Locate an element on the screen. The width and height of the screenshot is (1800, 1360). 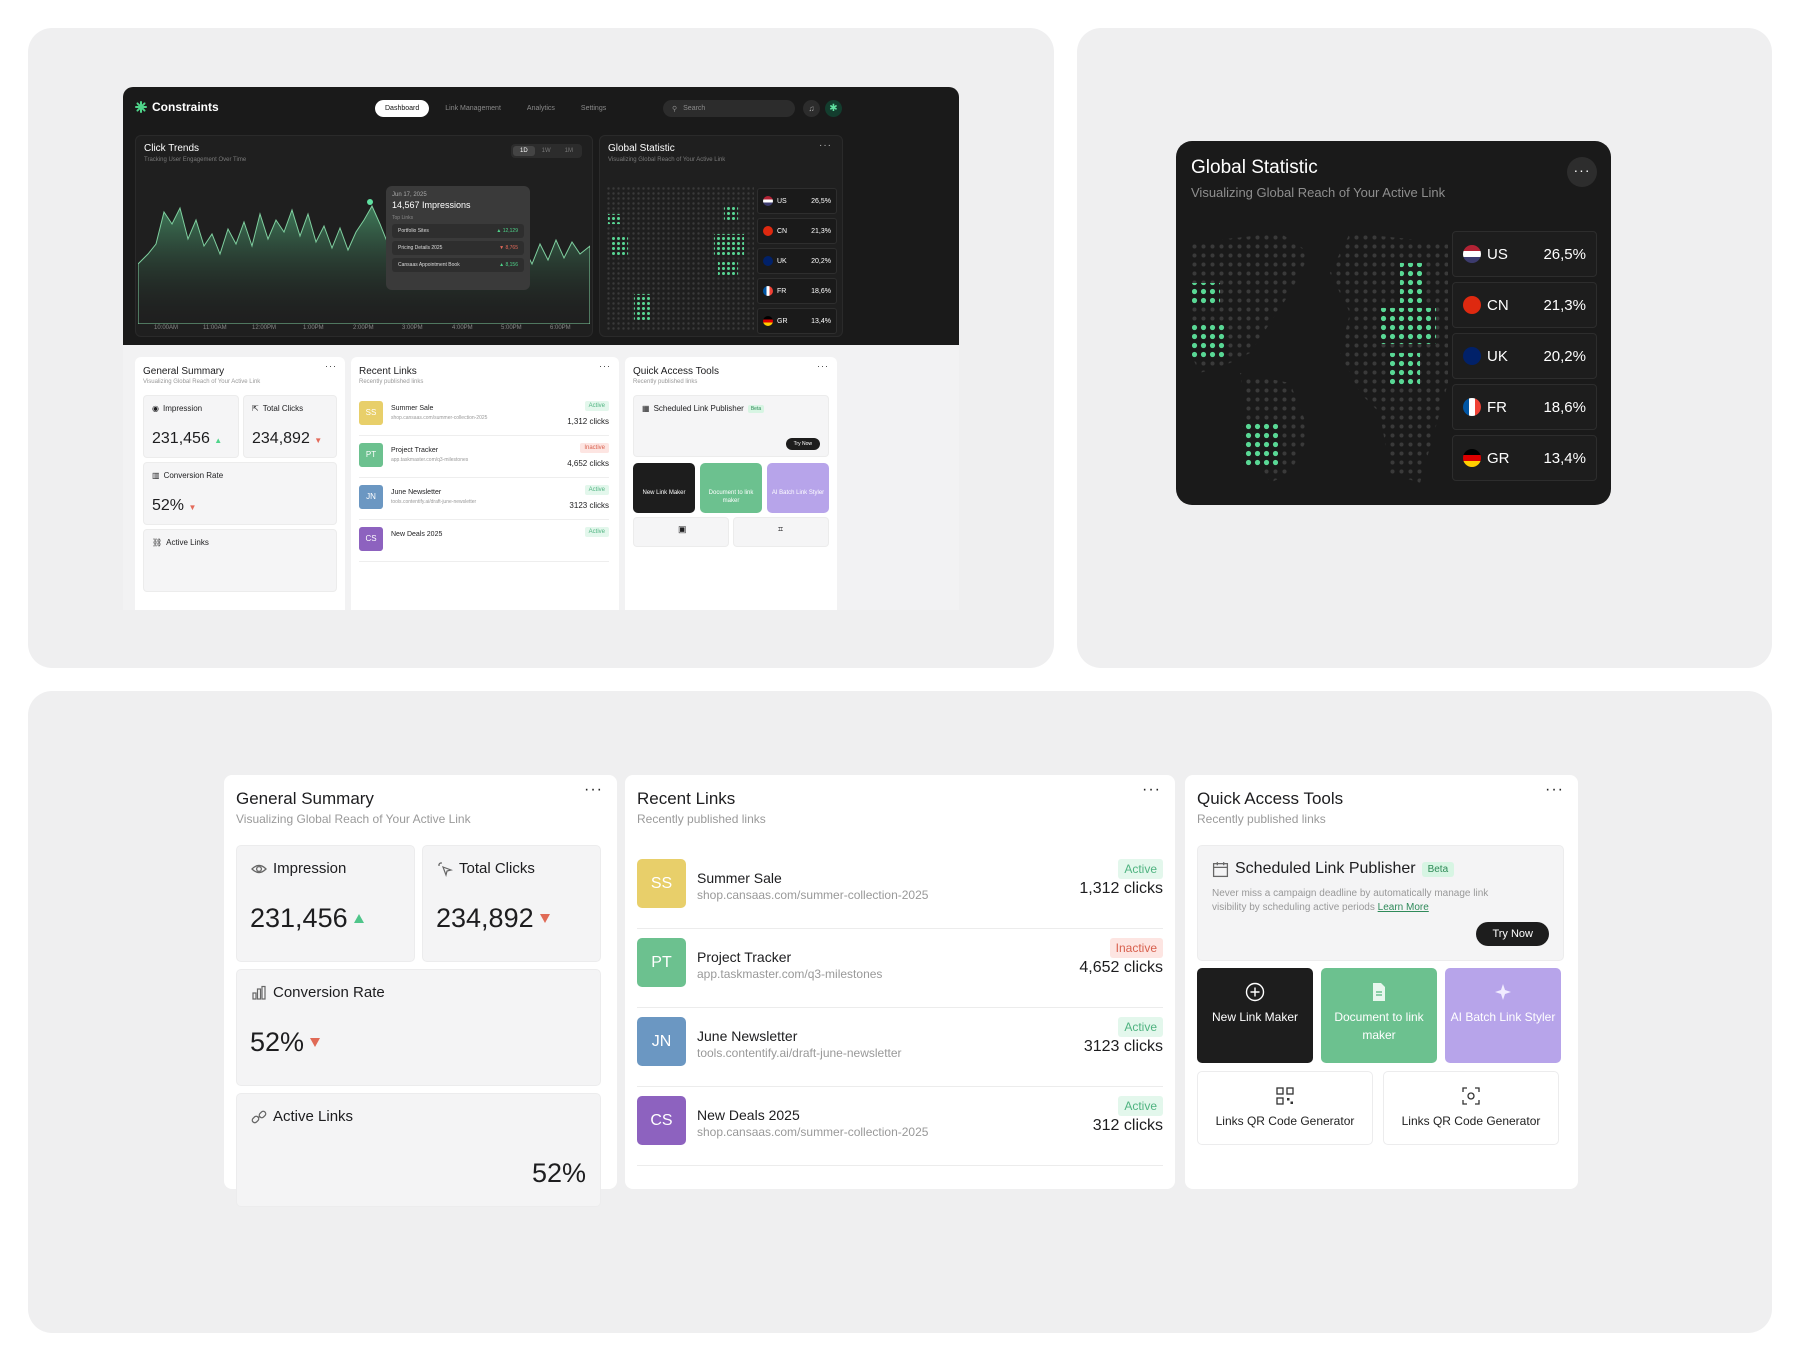
cursor-icon: ⇱ is located at coordinates (255, 408).